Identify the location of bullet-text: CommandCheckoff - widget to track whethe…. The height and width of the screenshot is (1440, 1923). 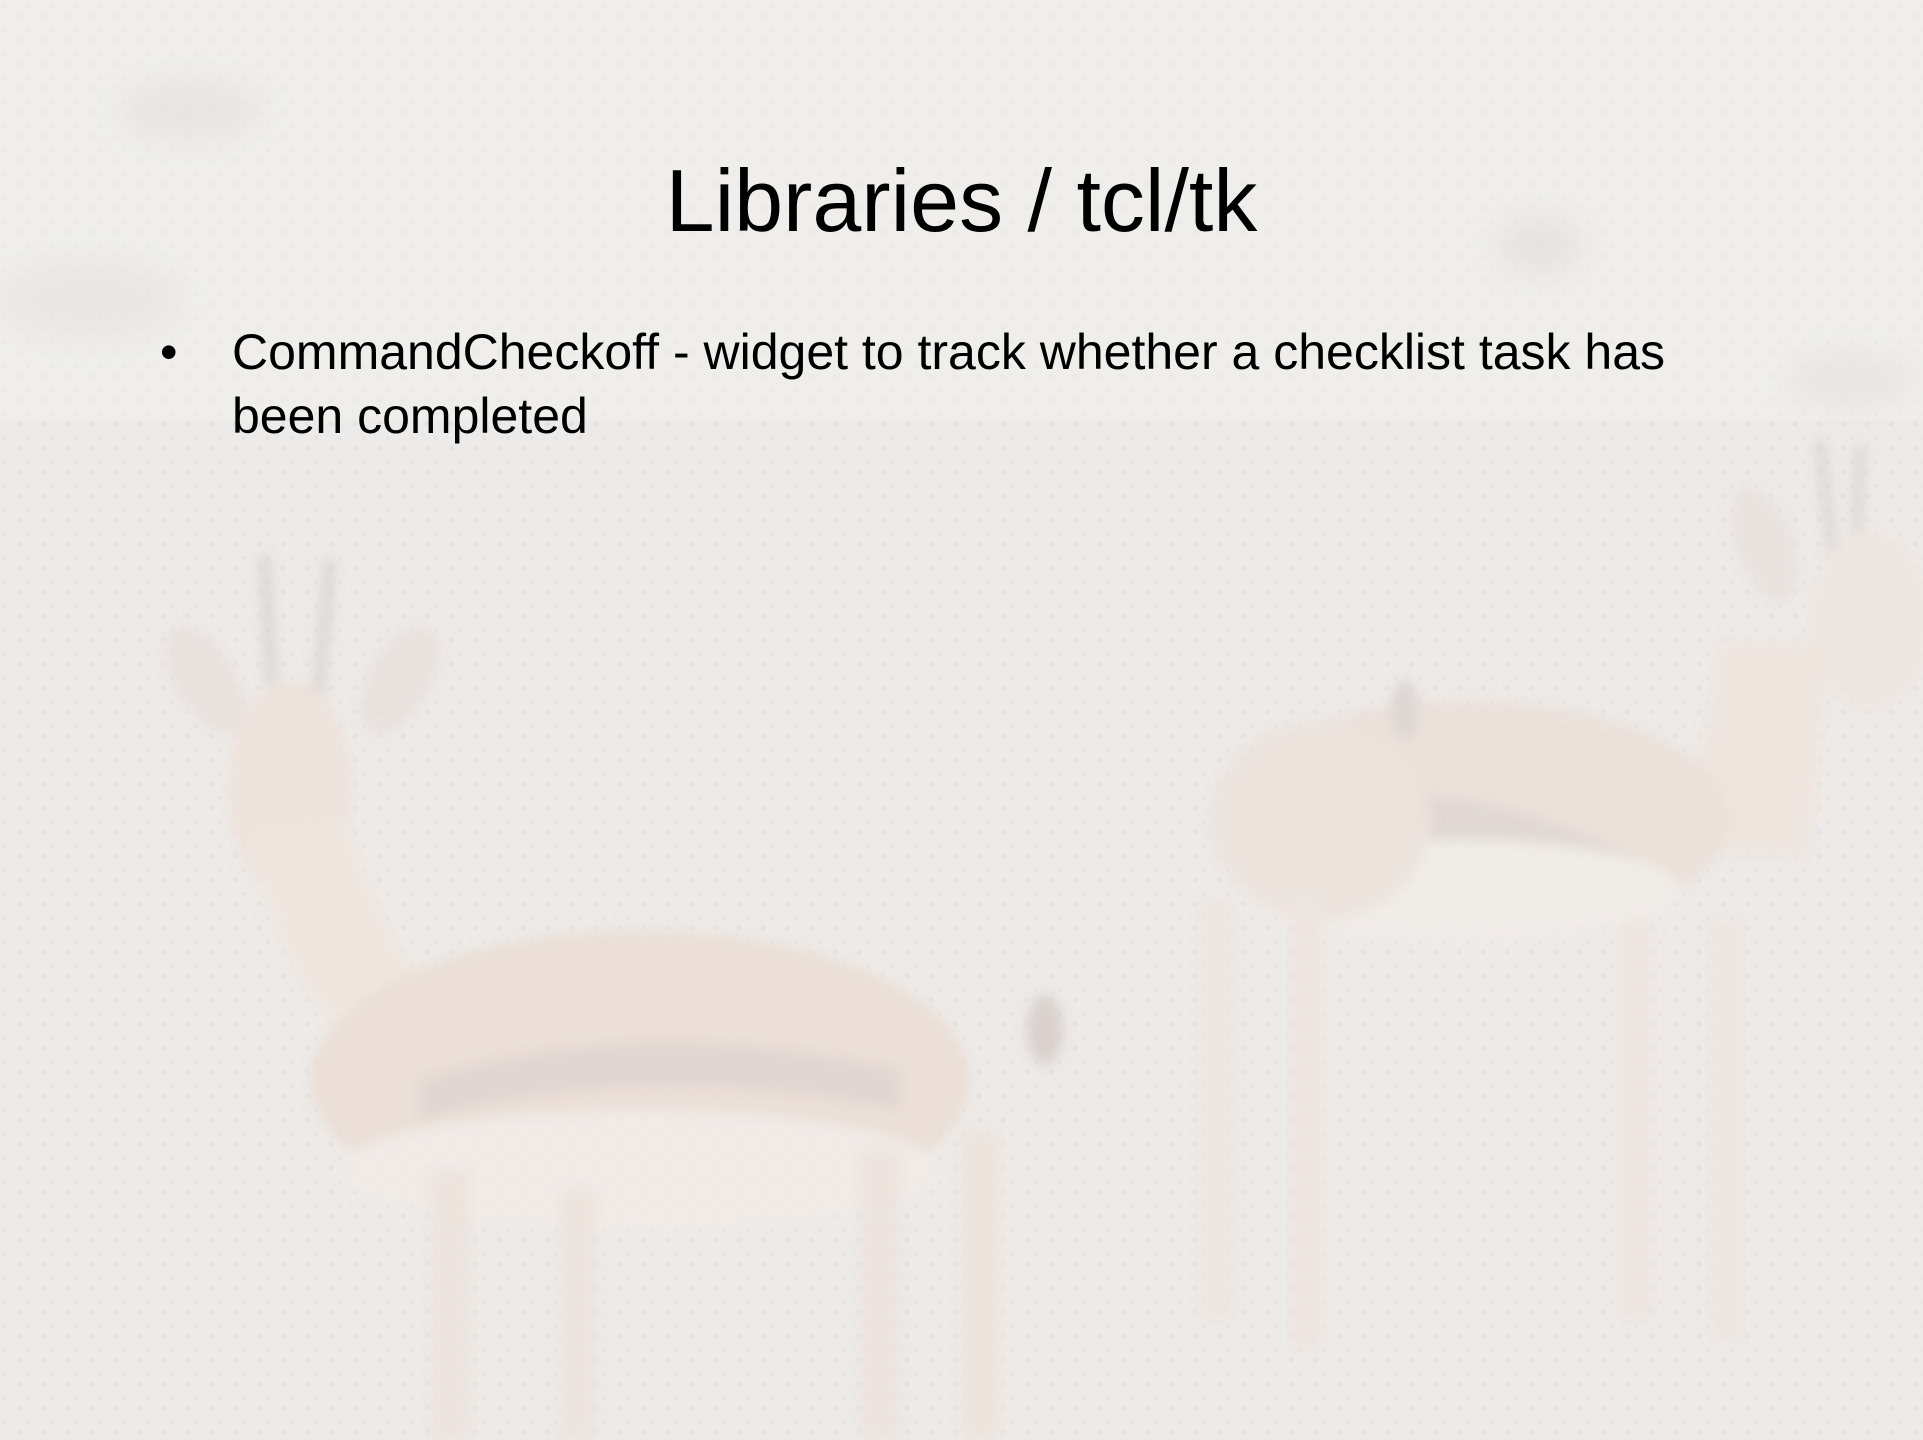
(949, 384).